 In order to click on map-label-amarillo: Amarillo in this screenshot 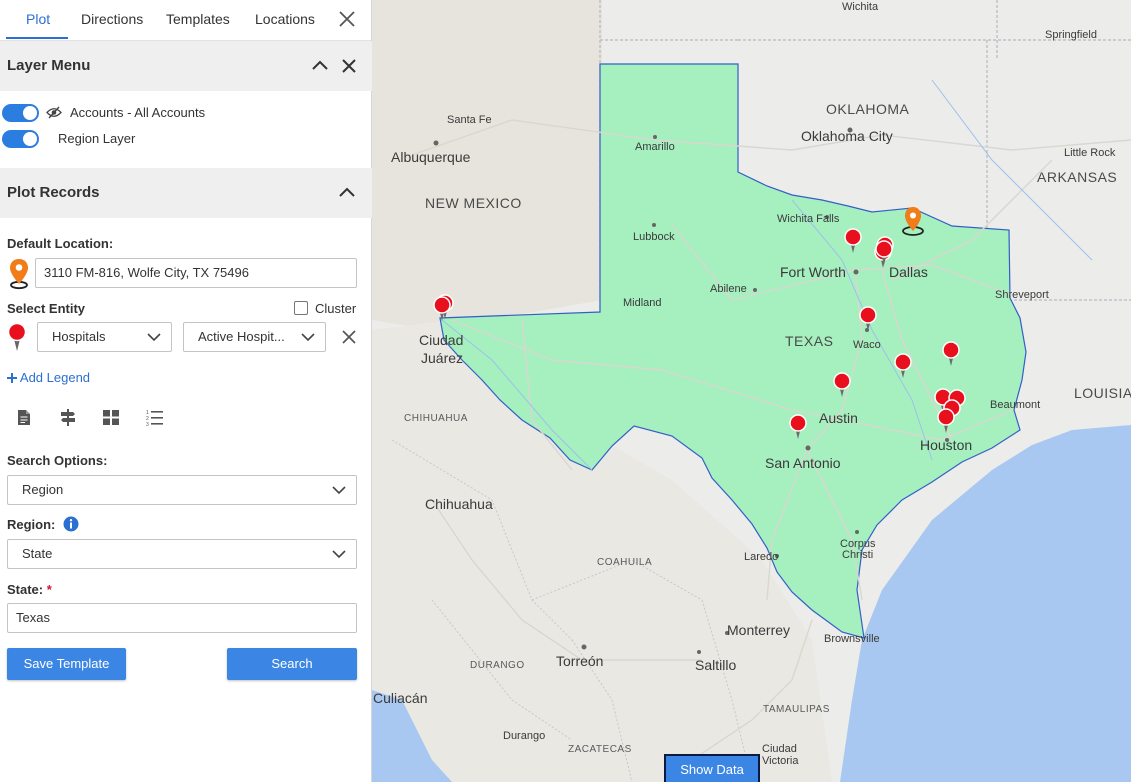, I will do `click(655, 147)`.